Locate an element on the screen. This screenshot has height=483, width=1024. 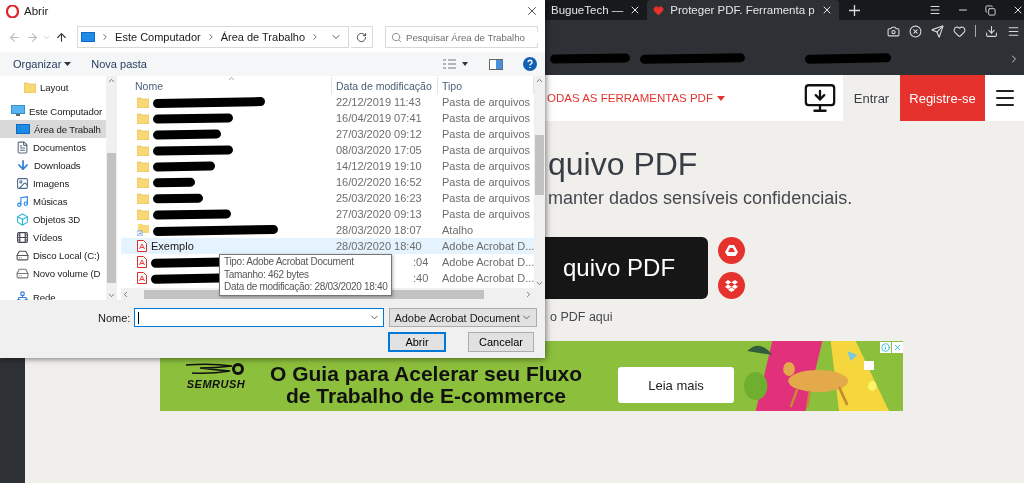
scroll-left-icon is located at coordinates (125, 294).